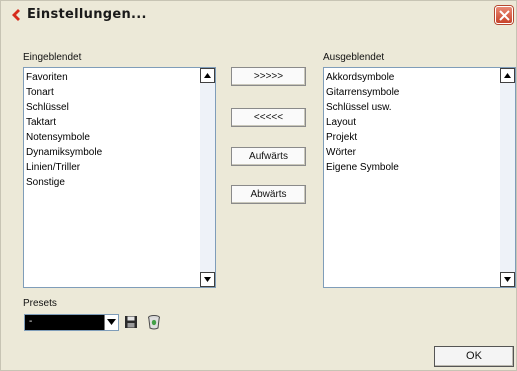  What do you see at coordinates (31, 321) in the screenshot?
I see `presets-value: -` at bounding box center [31, 321].